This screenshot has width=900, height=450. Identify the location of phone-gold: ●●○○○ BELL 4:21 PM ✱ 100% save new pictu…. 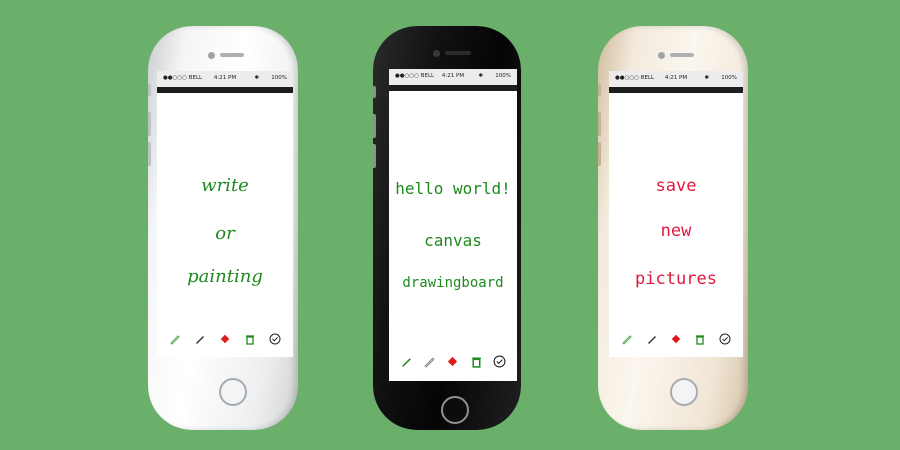
(673, 228).